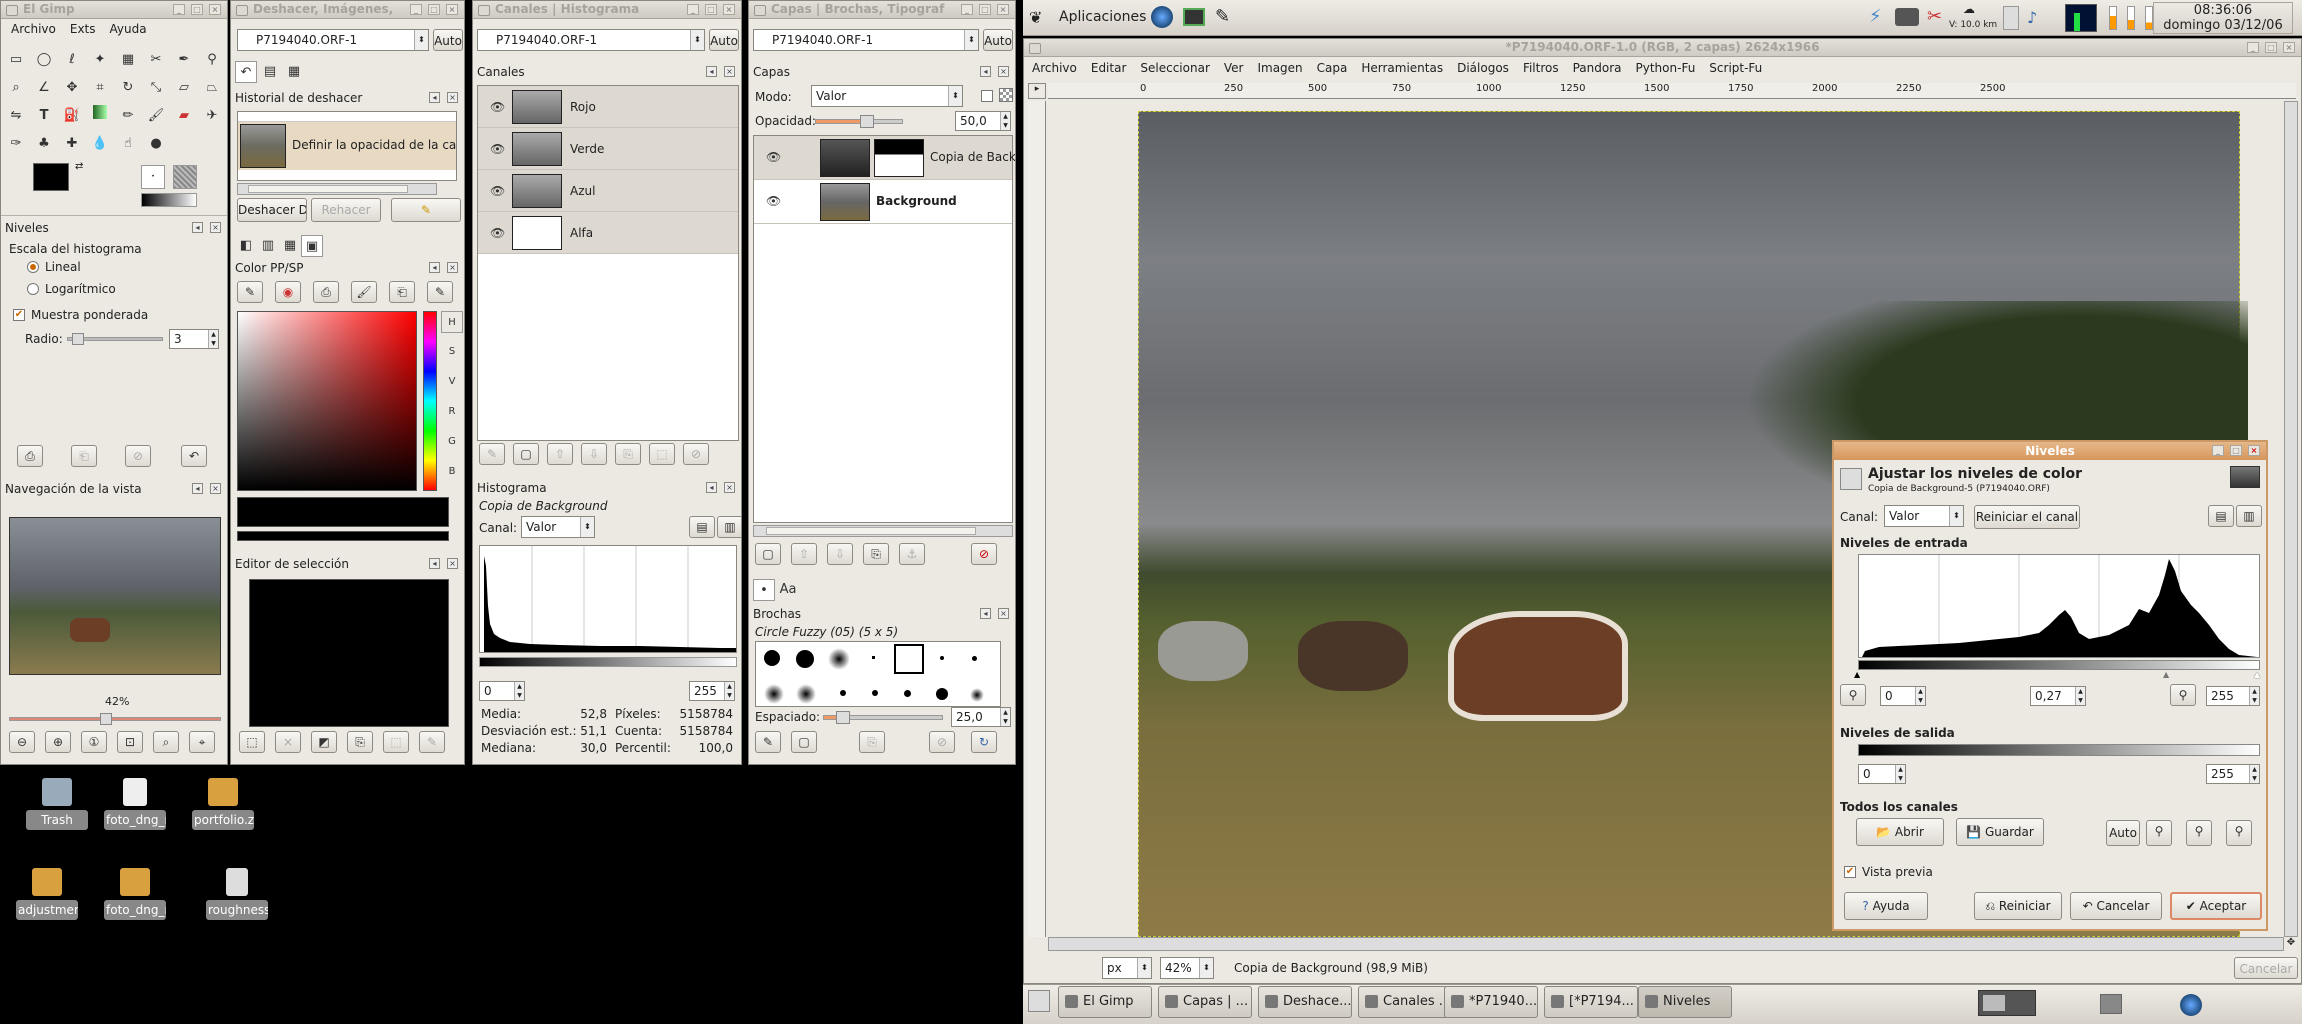 Image resolution: width=2302 pixels, height=1024 pixels. I want to click on white-picker-button: ⚲, so click(2239, 833).